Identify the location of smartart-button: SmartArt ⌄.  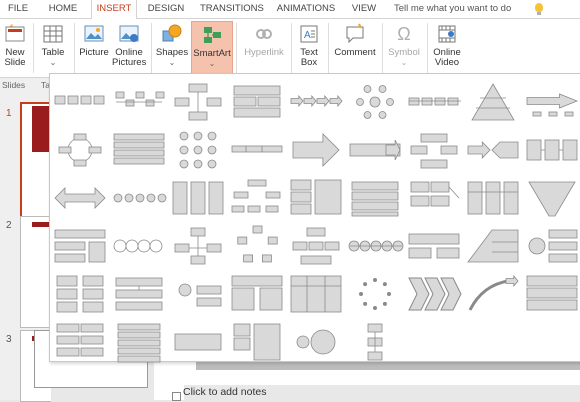
(212, 49).